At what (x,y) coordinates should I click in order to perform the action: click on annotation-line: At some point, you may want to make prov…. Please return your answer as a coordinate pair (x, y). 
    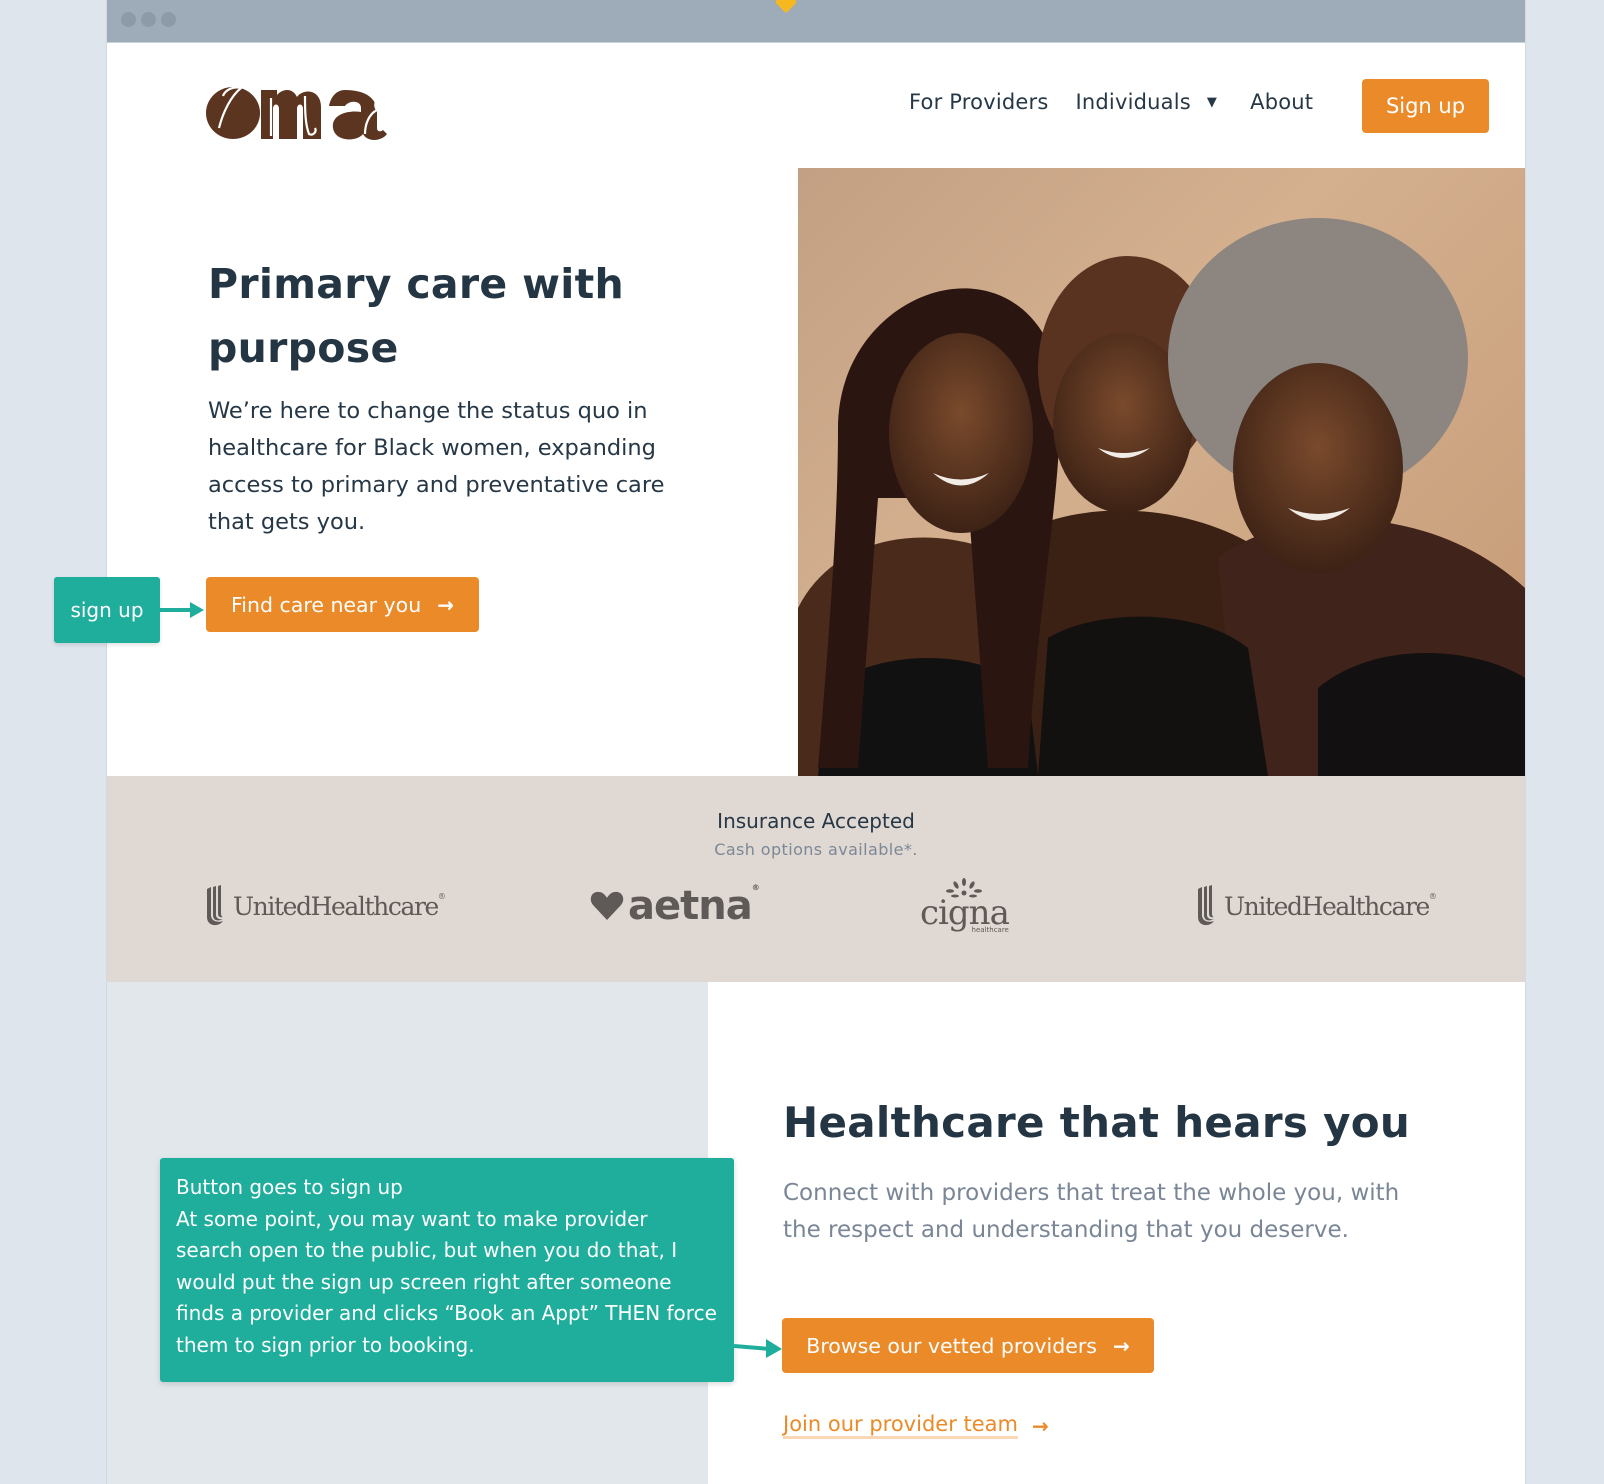
    Looking at the image, I should click on (446, 1281).